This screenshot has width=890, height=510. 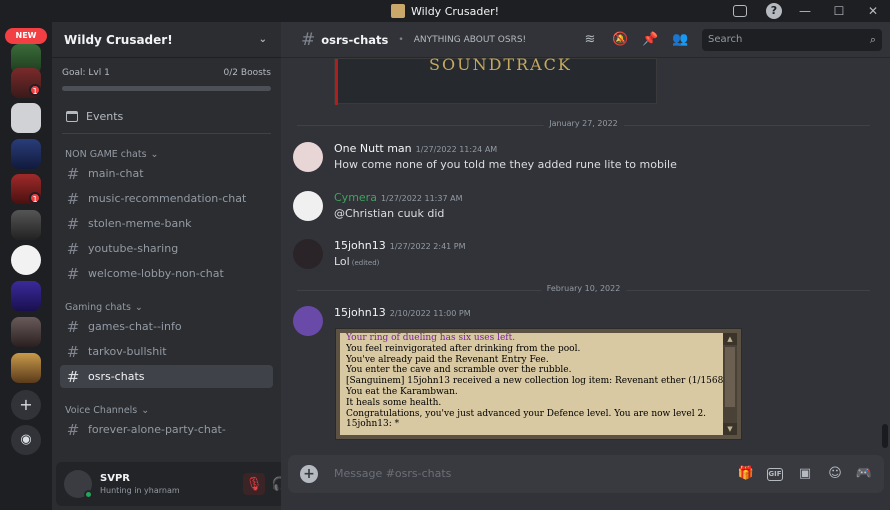 What do you see at coordinates (389, 213) in the screenshot?
I see `message-text: @Christian cuuk did` at bounding box center [389, 213].